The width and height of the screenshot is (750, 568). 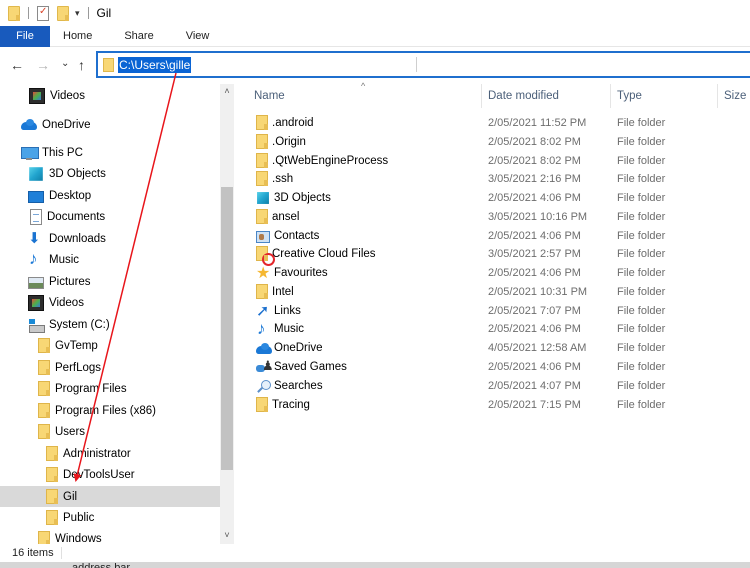 What do you see at coordinates (110, 367) in the screenshot?
I see `nav-item-perflogs: PerfLogs` at bounding box center [110, 367].